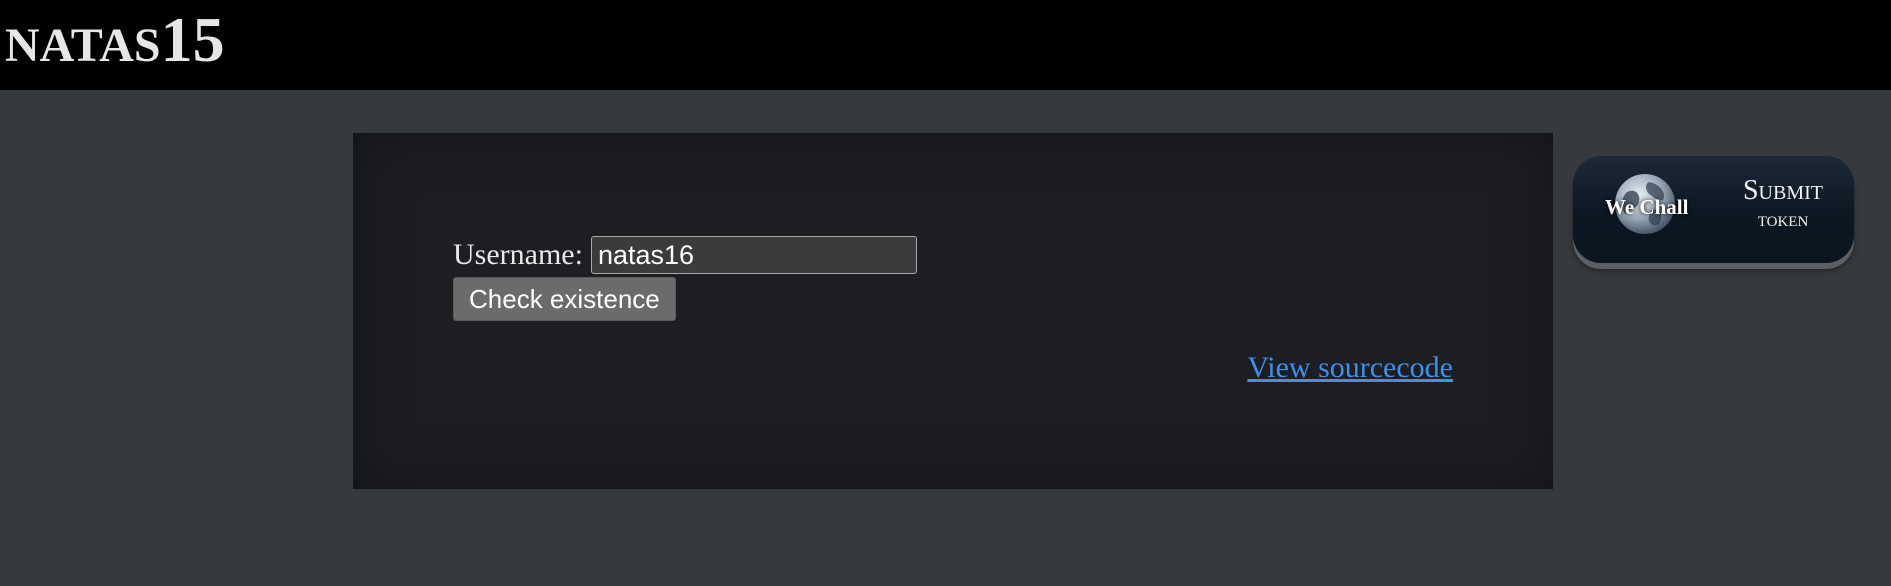 The width and height of the screenshot is (1891, 586). Describe the element at coordinates (518, 254) in the screenshot. I see `username-label: Username:` at that location.